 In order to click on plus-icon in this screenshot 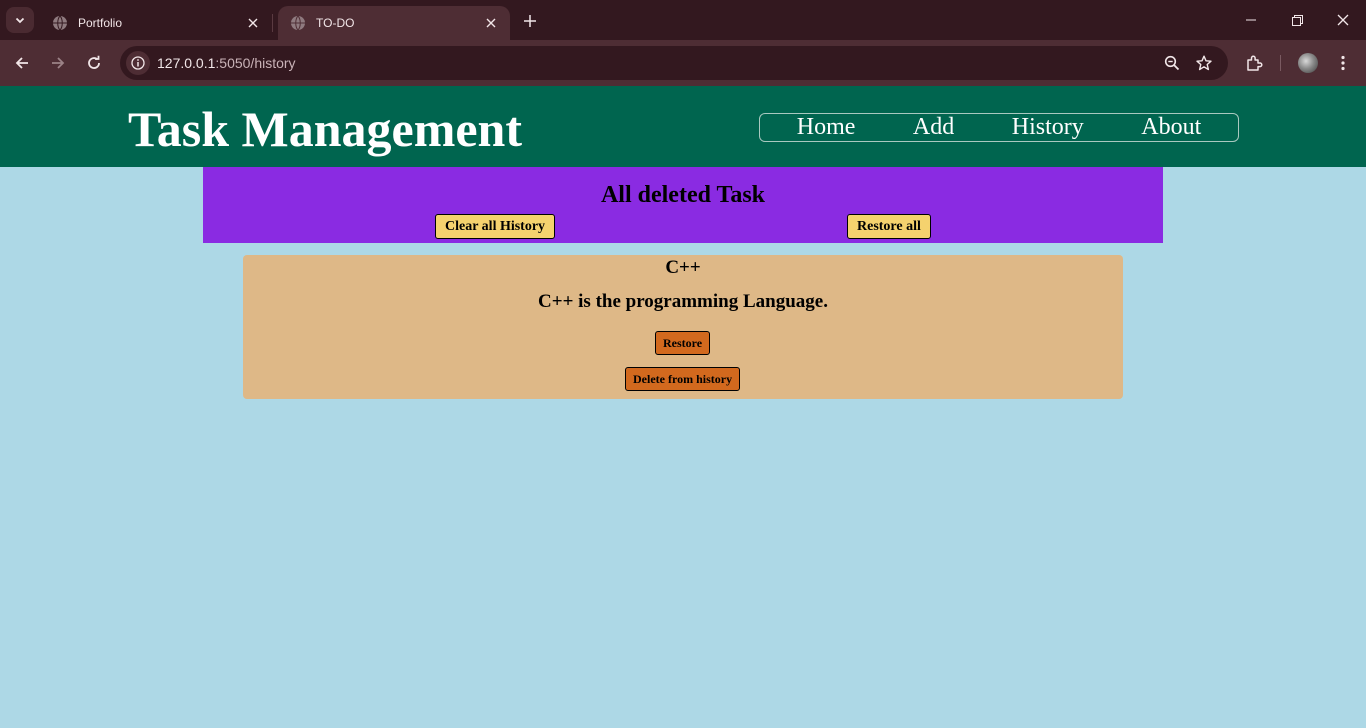, I will do `click(530, 21)`.